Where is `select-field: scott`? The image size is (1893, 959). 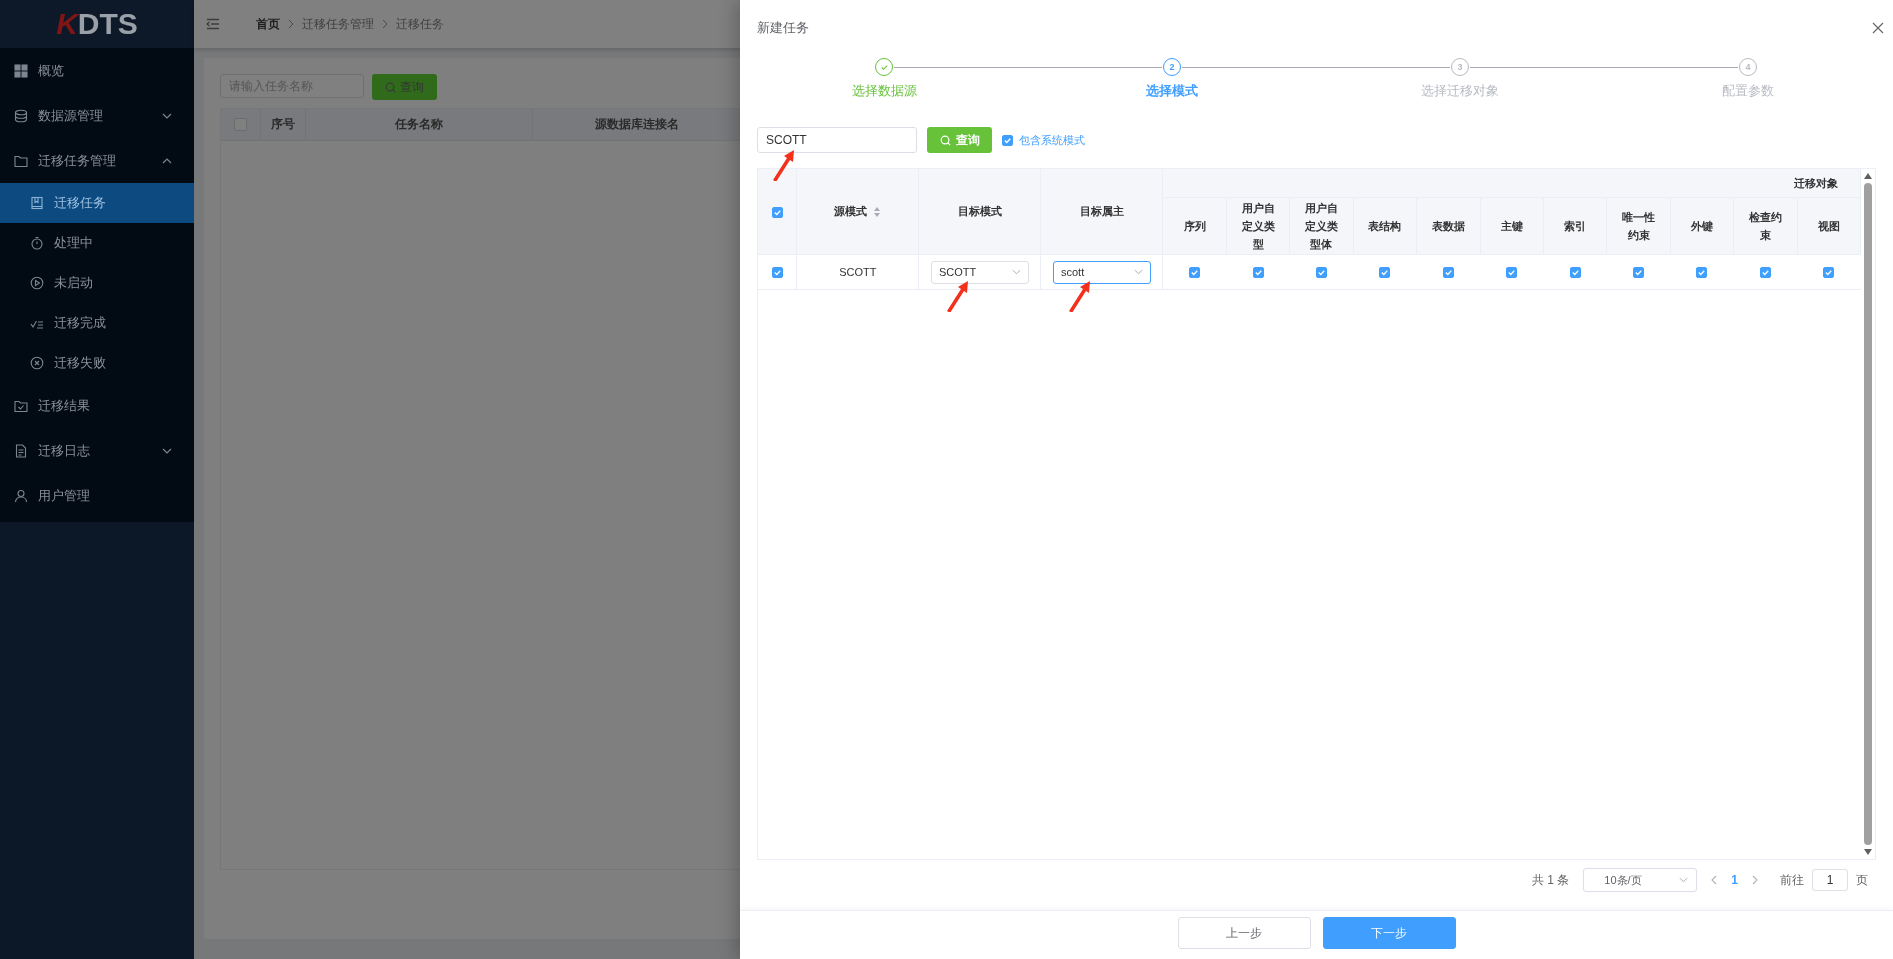
select-field: scott is located at coordinates (1101, 272).